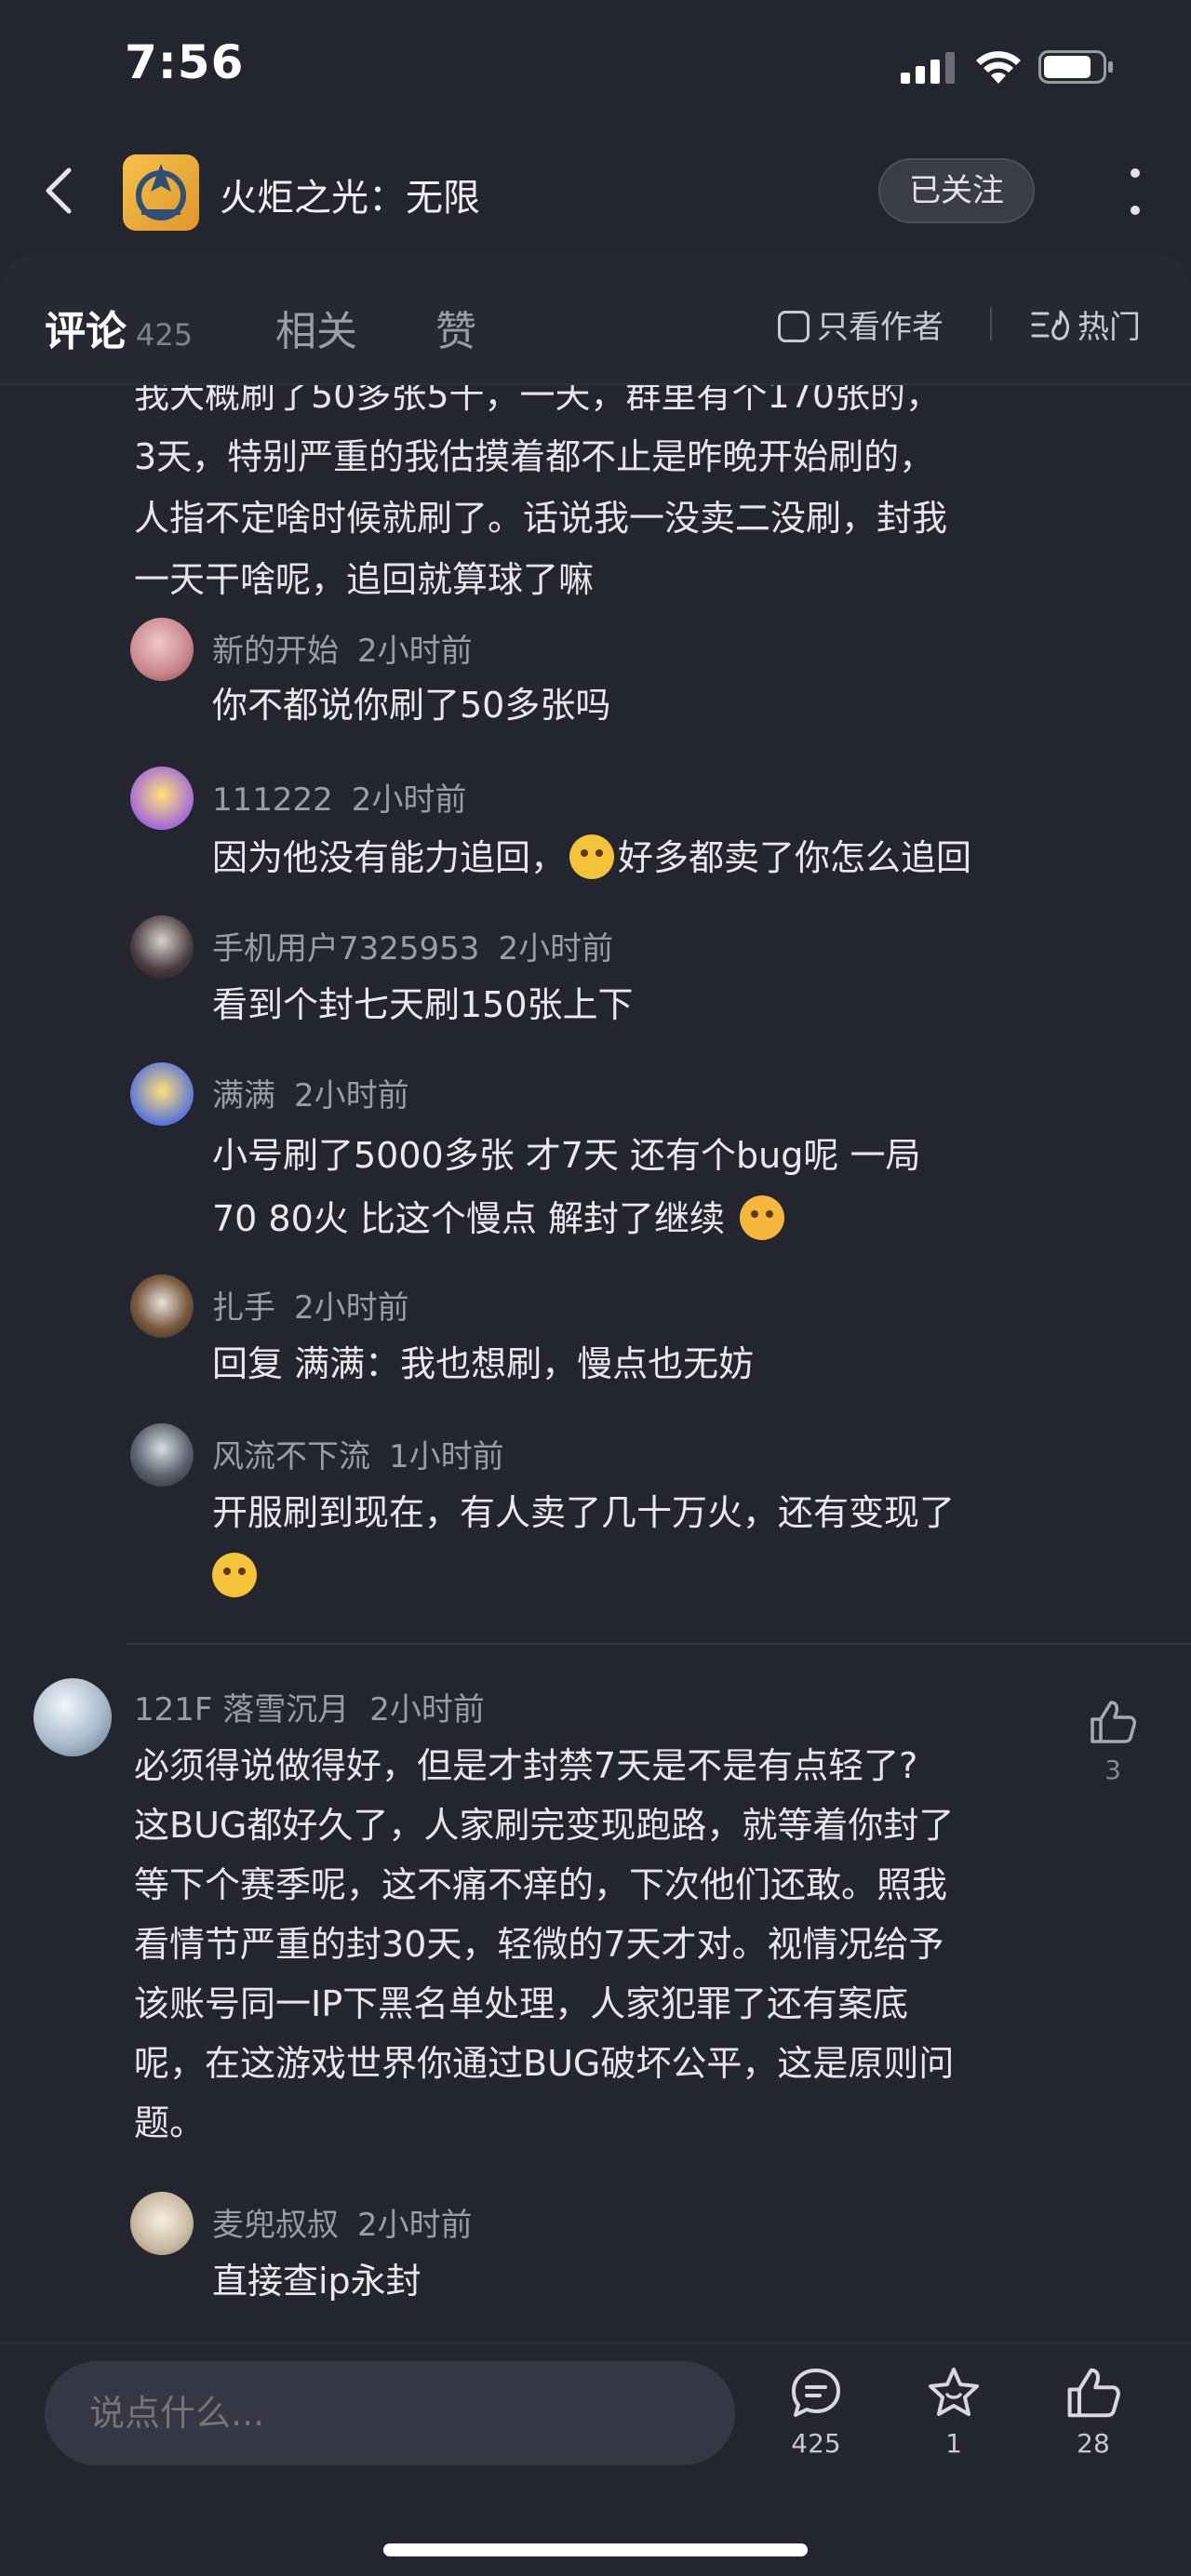  What do you see at coordinates (291, 1456) in the screenshot?
I see `username: 风流不下流` at bounding box center [291, 1456].